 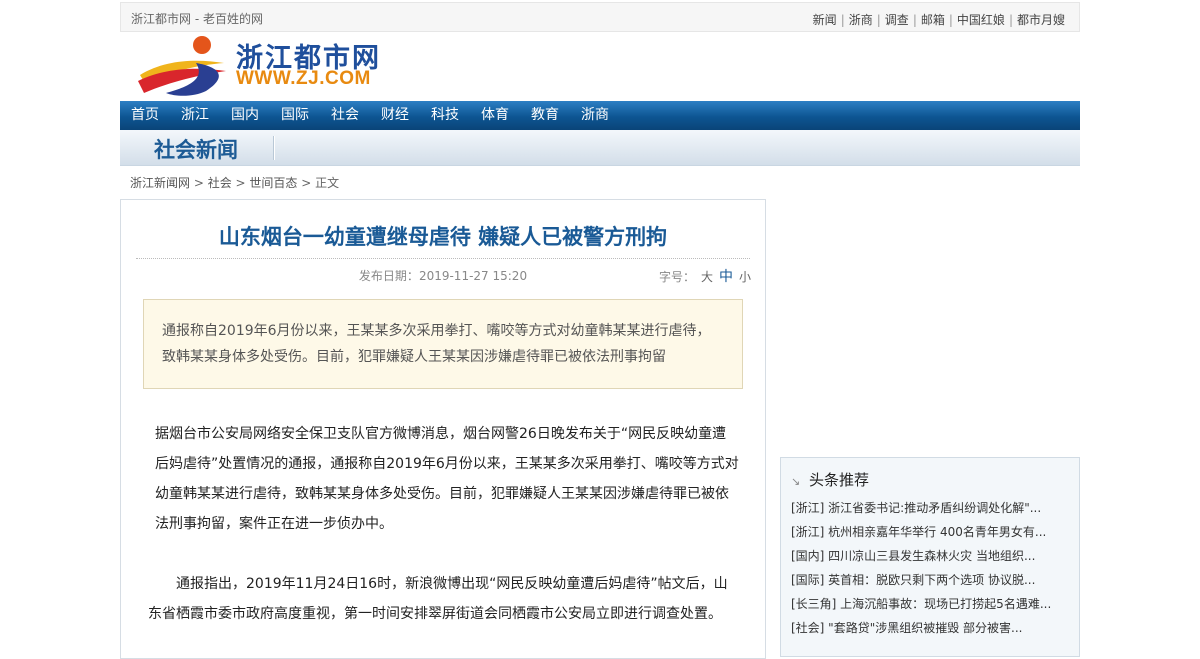 What do you see at coordinates (197, 19) in the screenshot?
I see `site-tagline: 浙江都市网 - 老百姓的网` at bounding box center [197, 19].